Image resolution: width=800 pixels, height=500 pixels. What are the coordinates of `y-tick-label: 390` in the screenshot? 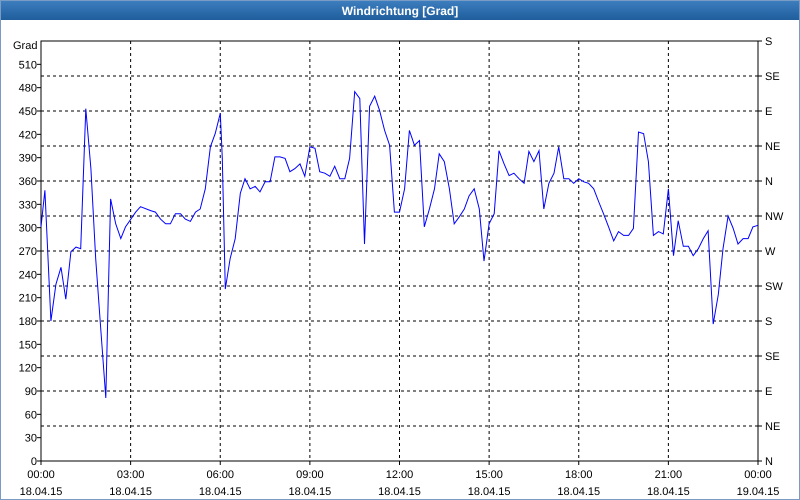 It's located at (27, 158).